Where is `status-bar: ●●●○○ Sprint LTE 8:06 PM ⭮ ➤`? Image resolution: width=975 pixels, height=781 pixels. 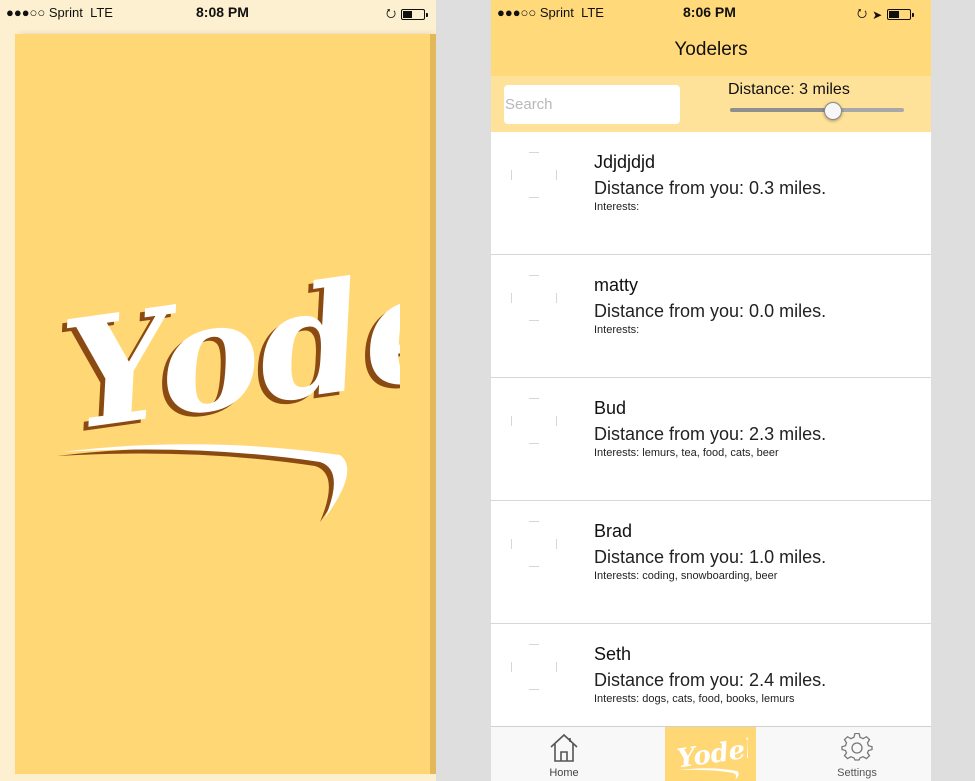 status-bar: ●●●○○ Sprint LTE 8:06 PM ⭮ ➤ is located at coordinates (711, 12).